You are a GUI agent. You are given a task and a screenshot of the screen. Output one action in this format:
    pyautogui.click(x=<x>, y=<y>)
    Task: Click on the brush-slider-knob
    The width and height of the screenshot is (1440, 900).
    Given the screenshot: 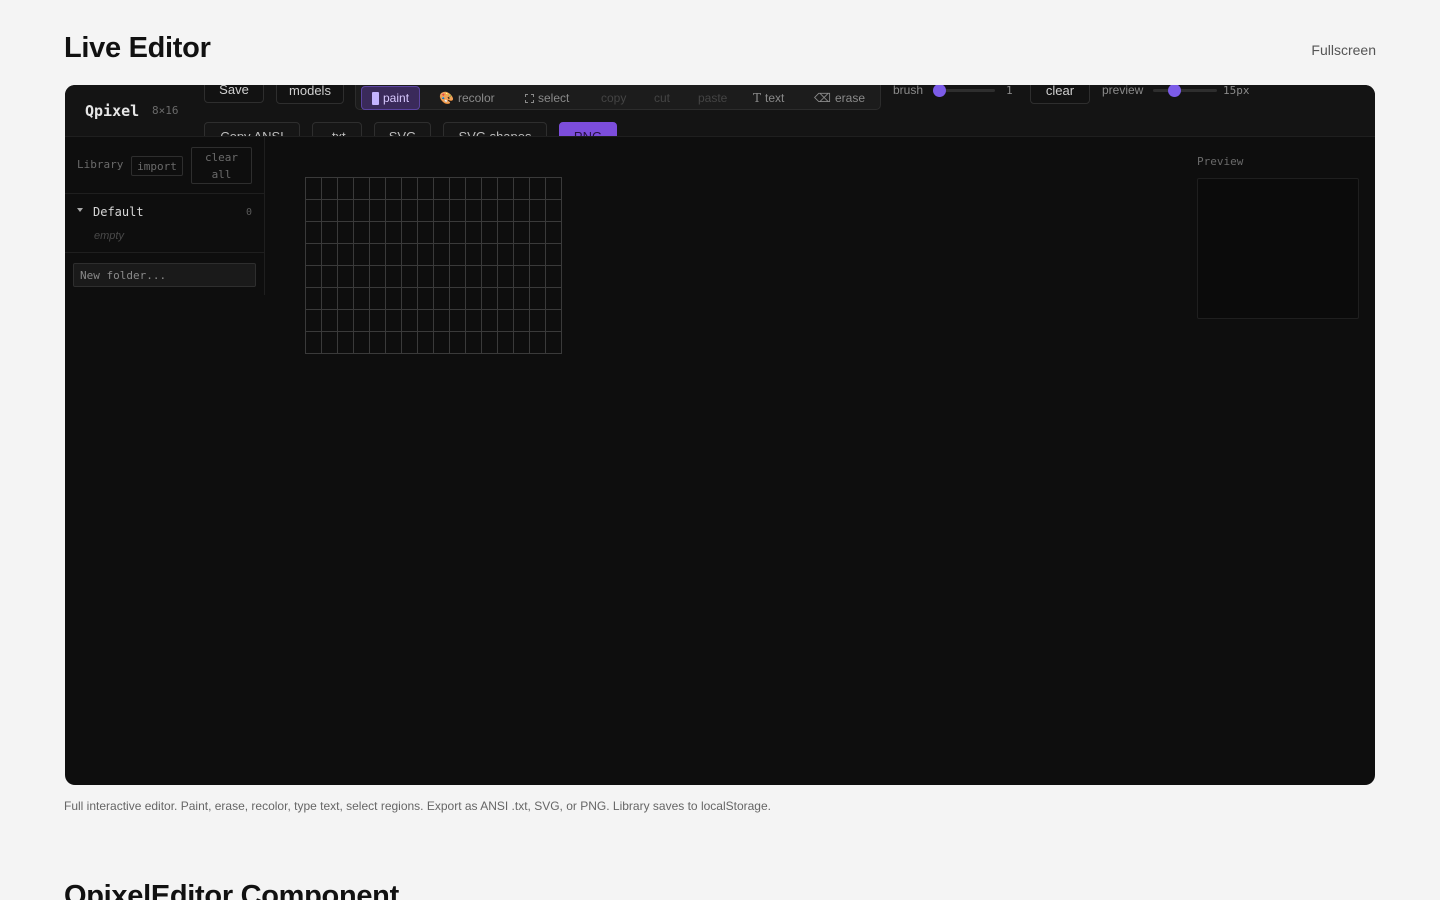 What is the action you would take?
    pyautogui.click(x=939, y=91)
    